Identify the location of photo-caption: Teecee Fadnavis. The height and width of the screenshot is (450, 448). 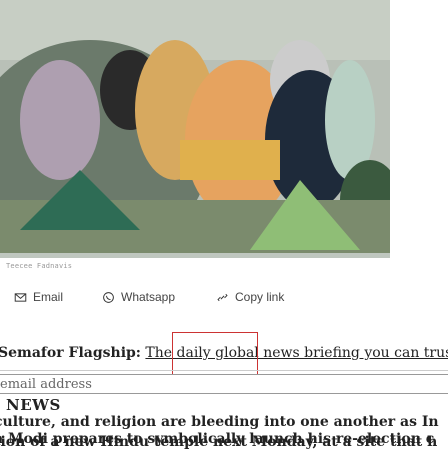
(39, 266).